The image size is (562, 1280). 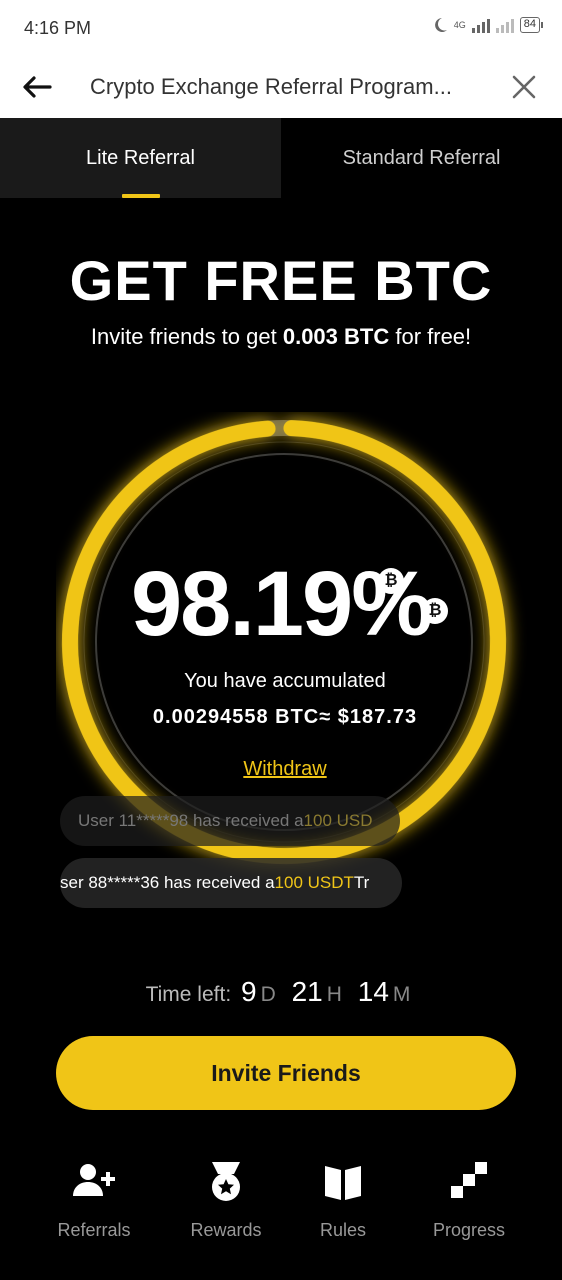 I want to click on signal-weak-icon, so click(x=504, y=25).